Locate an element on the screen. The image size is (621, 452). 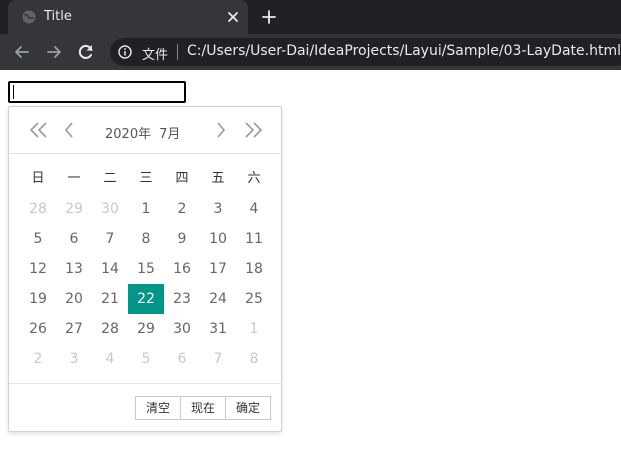
calendar-day: 12 is located at coordinates (38, 269).